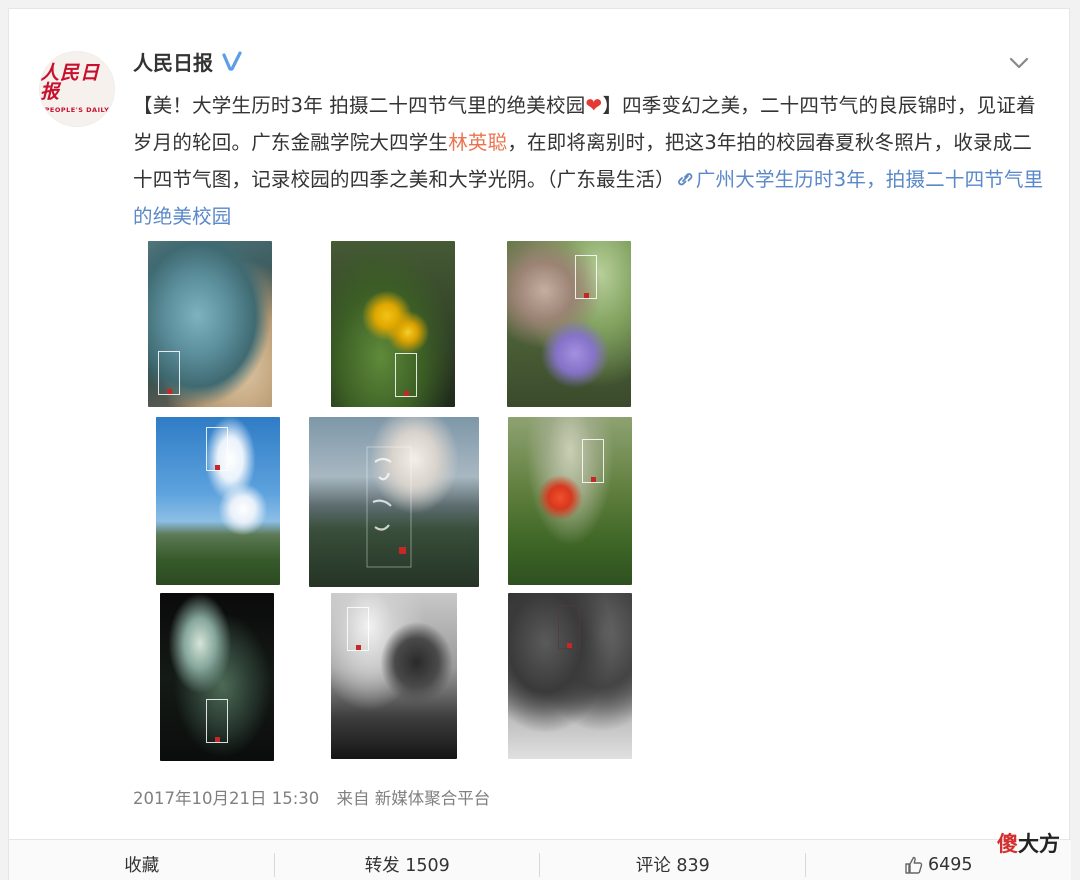 The width and height of the screenshot is (1080, 880). Describe the element at coordinates (173, 61) in the screenshot. I see `author-name: 人民日报` at that location.